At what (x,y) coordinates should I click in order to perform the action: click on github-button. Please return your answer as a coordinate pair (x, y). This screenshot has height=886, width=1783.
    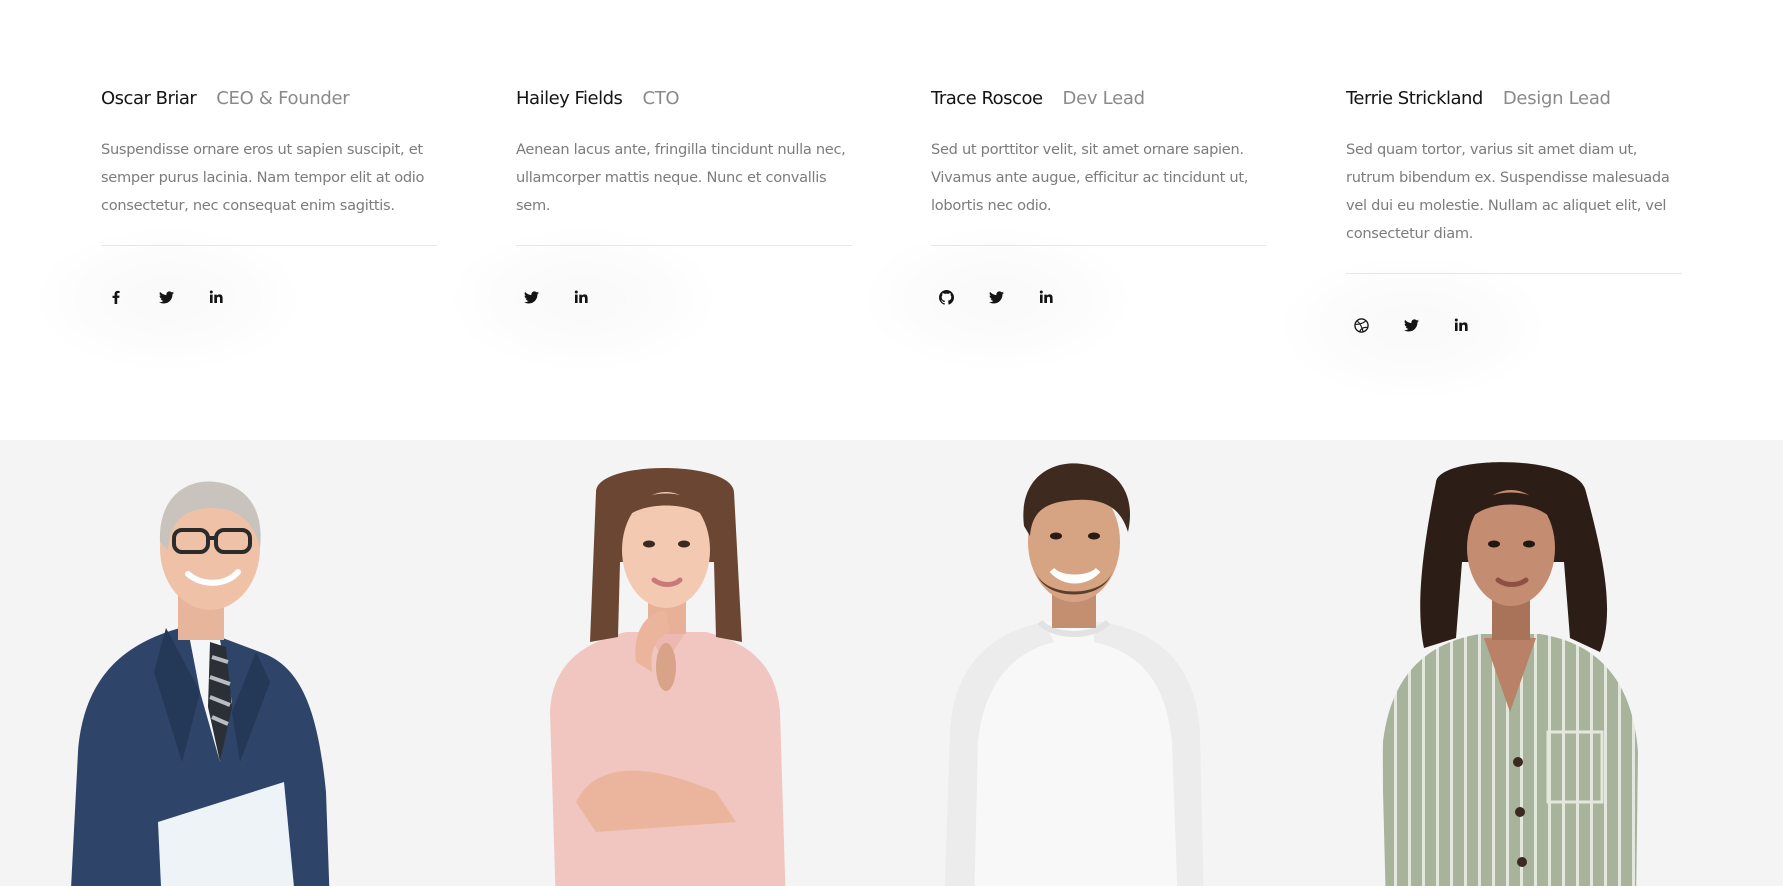
    Looking at the image, I should click on (946, 297).